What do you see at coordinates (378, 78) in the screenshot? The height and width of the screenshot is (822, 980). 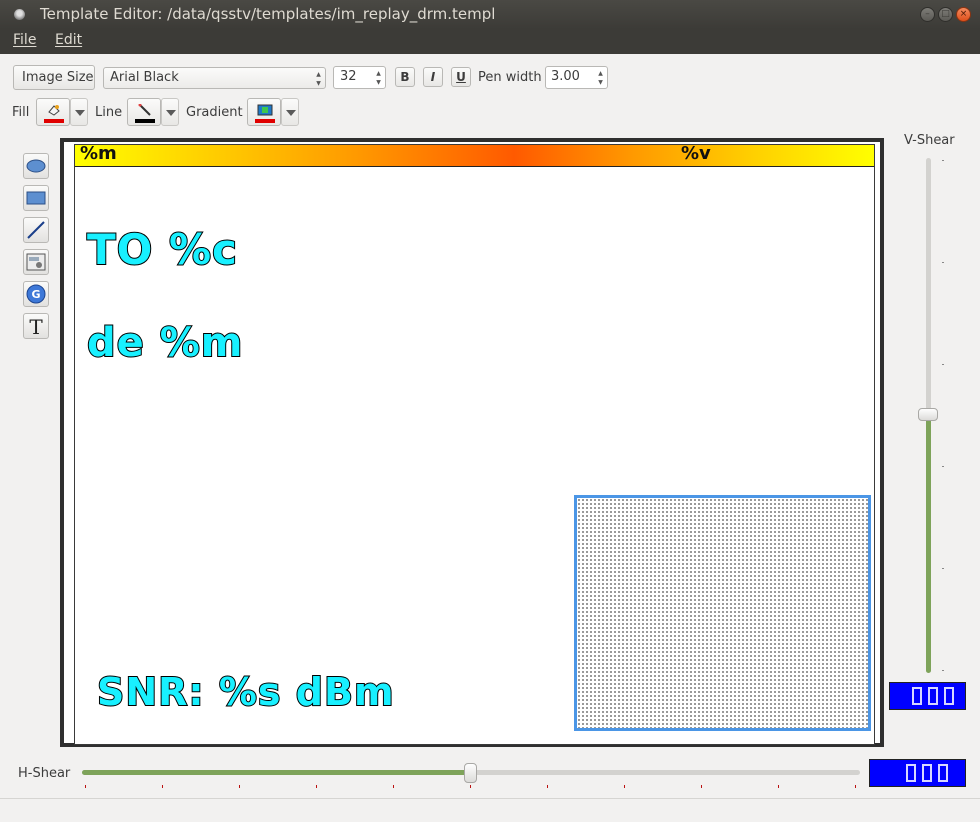 I see `font-size-spin-arrows-icon: ▲ ▼` at bounding box center [378, 78].